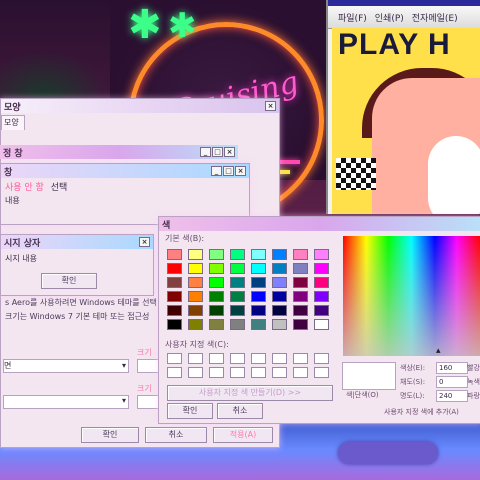 This screenshot has width=480, height=480. Describe the element at coordinates (36, 186) in the screenshot. I see `sample-menubar: 사용 안 함 선택` at that location.